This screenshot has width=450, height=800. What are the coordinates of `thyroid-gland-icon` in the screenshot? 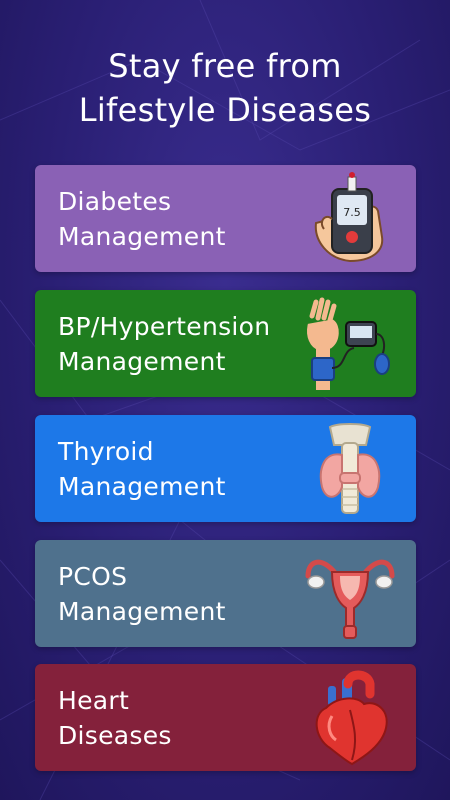 It's located at (350, 468).